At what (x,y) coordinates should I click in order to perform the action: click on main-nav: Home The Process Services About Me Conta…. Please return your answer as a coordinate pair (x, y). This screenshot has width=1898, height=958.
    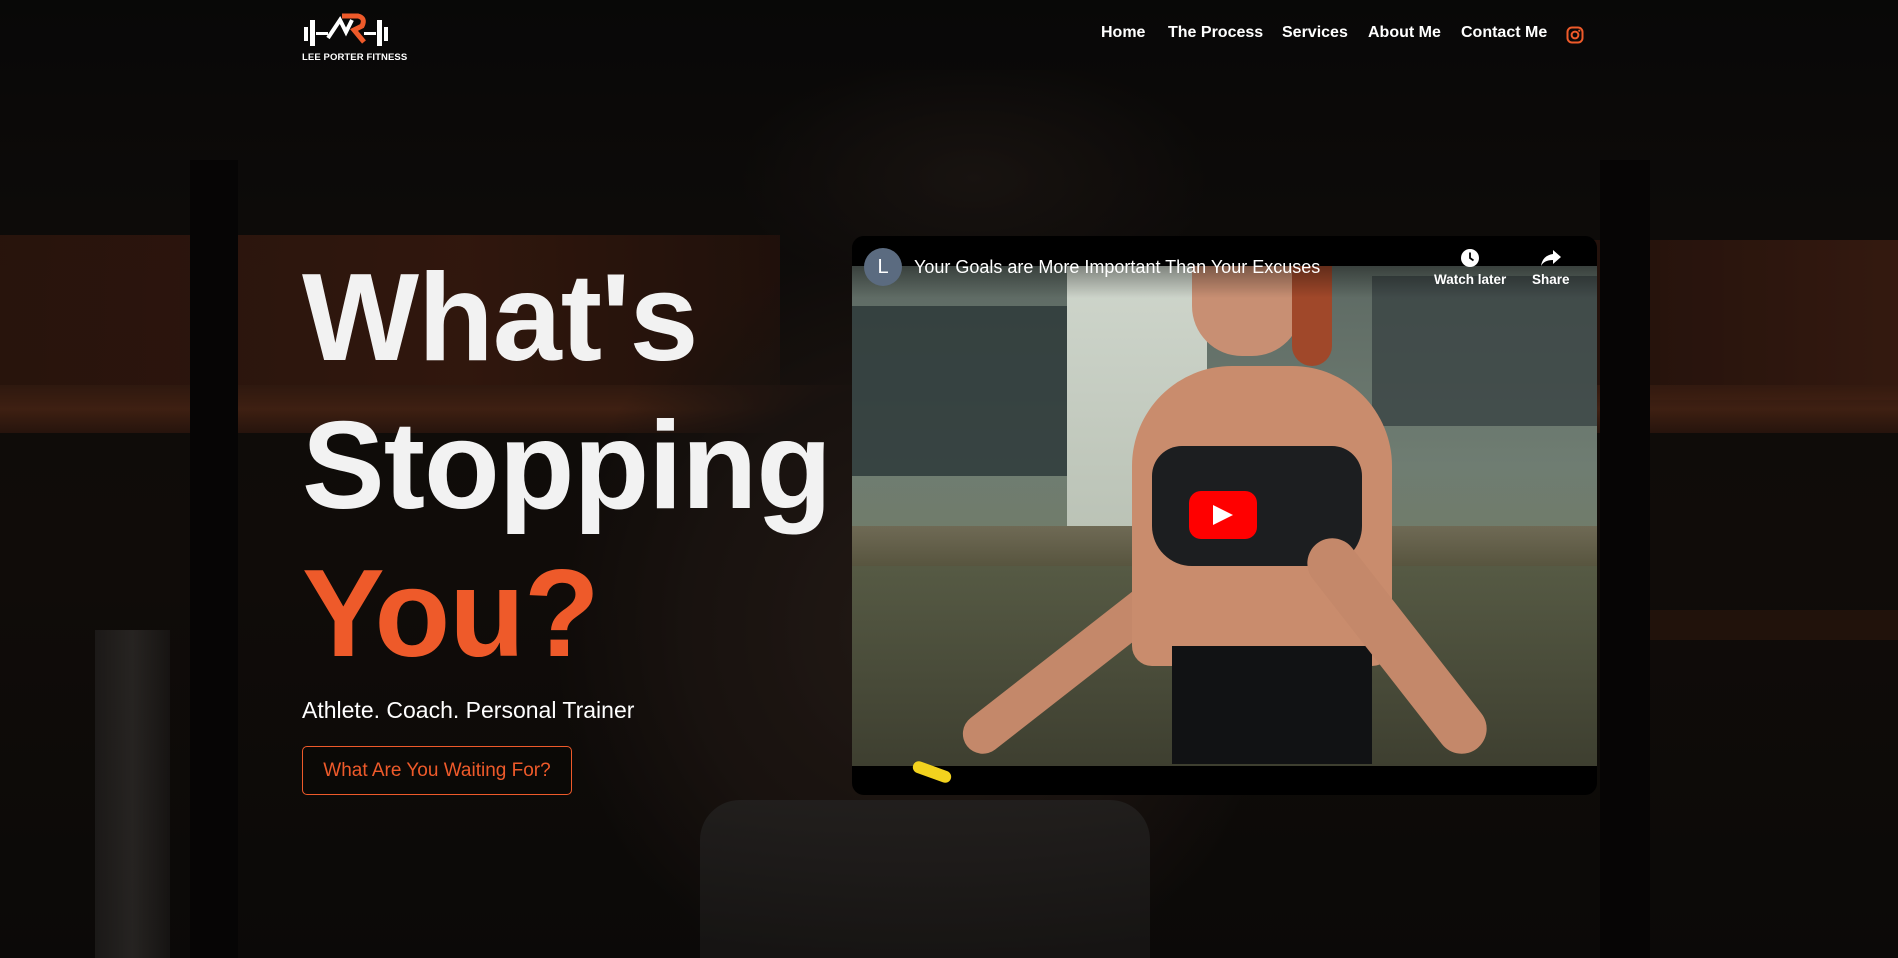
    Looking at the image, I should click on (949, 35).